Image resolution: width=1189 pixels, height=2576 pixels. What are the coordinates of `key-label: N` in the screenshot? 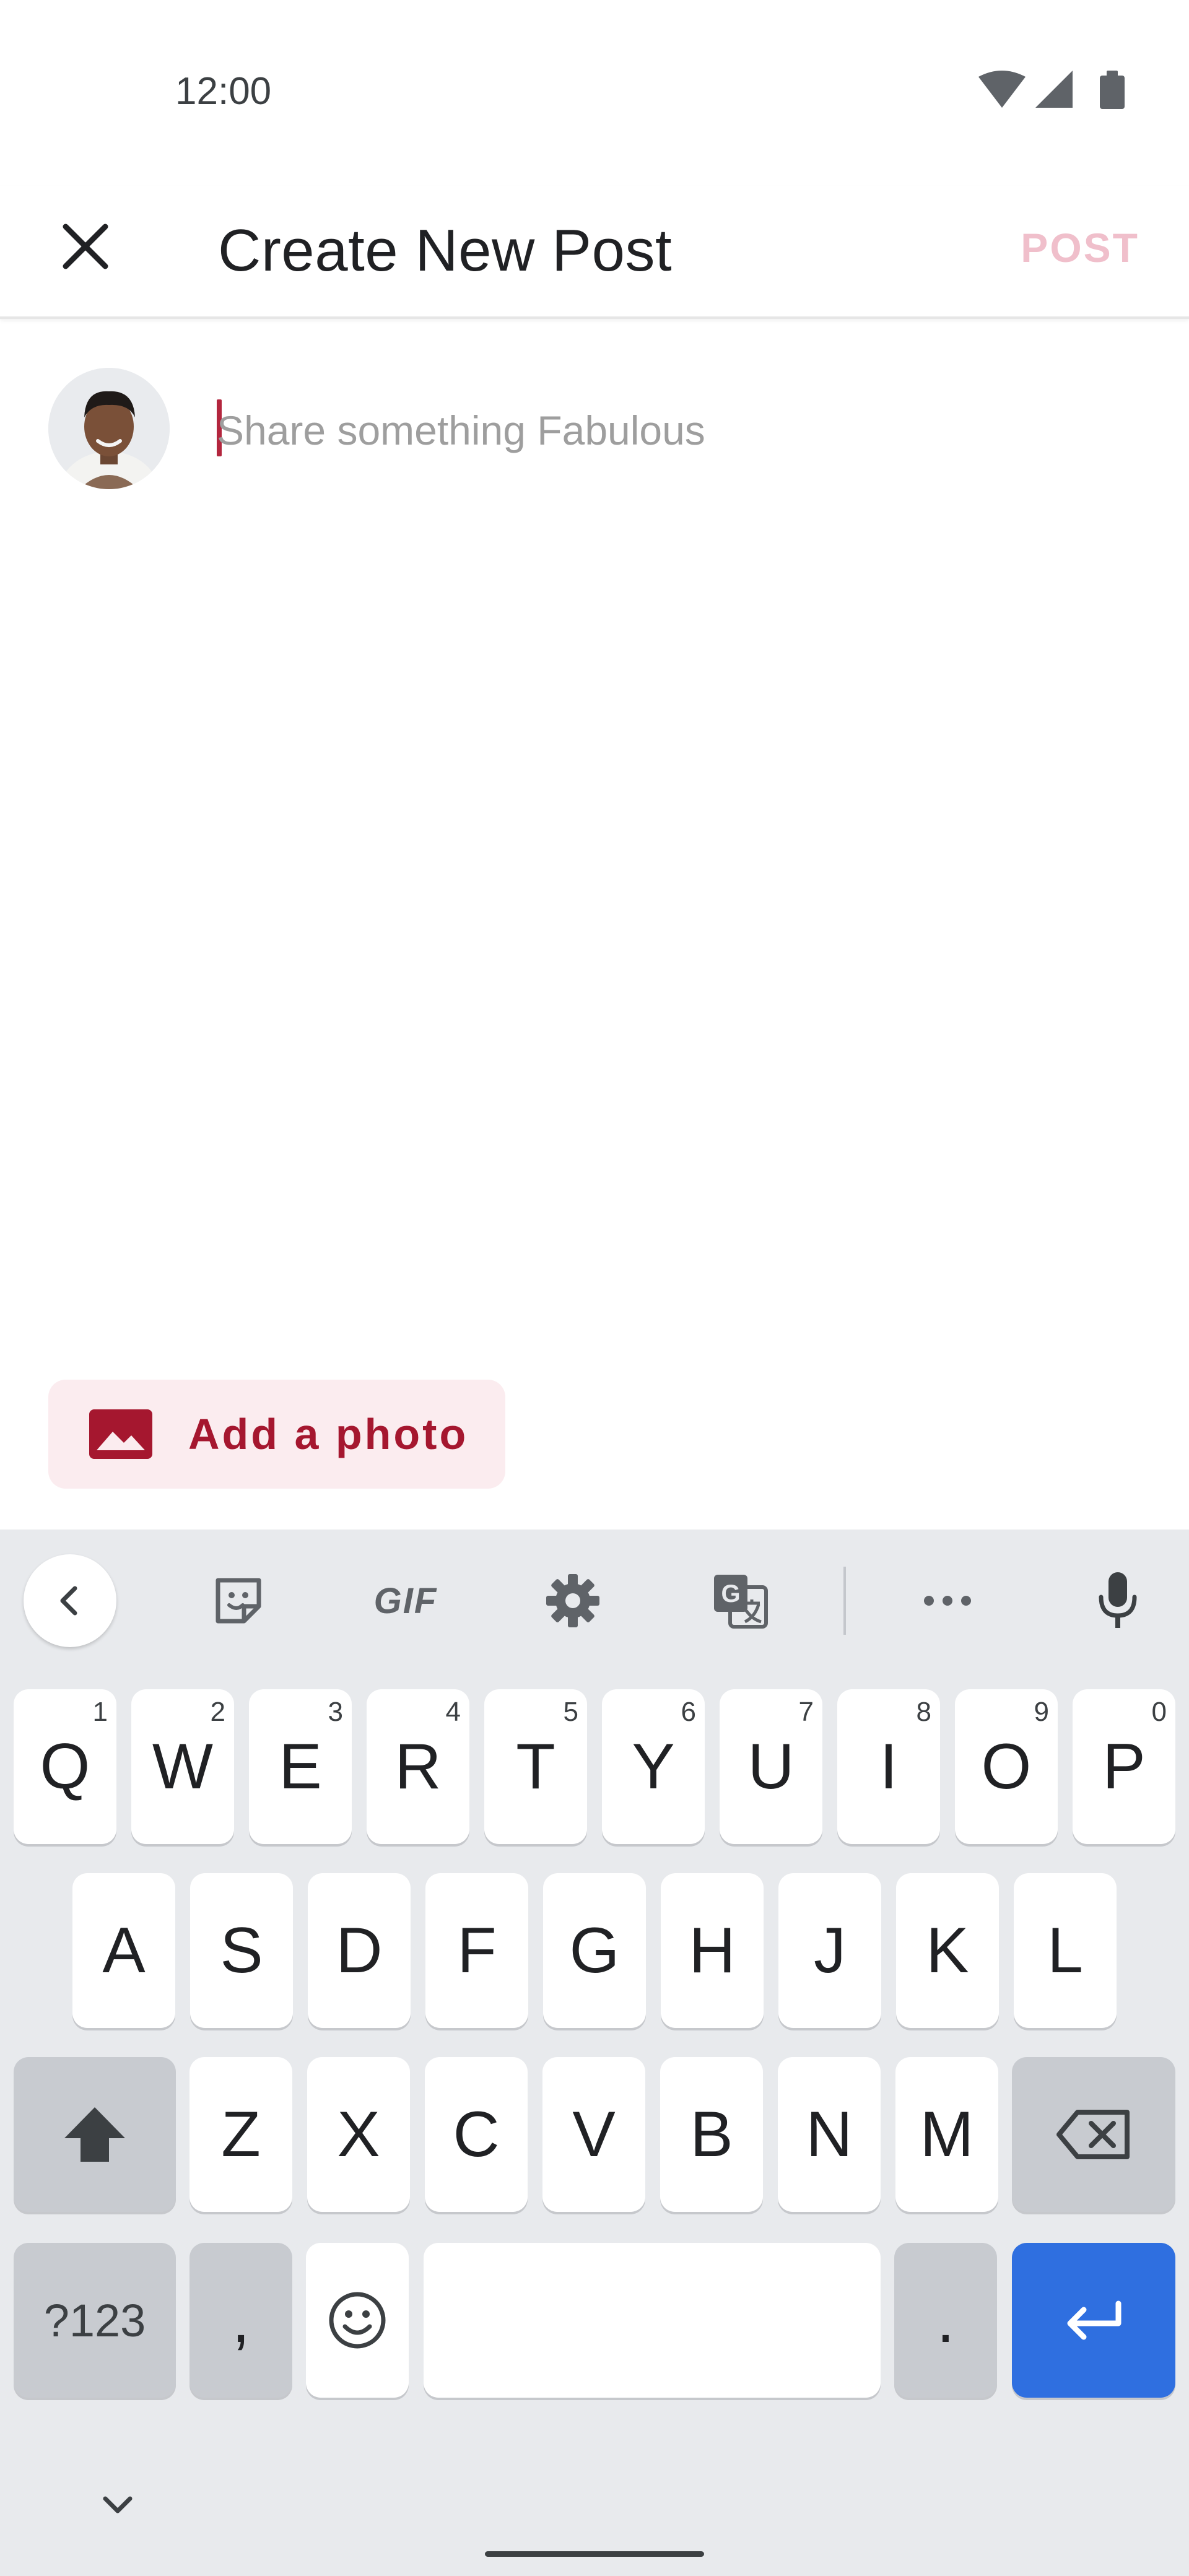 It's located at (829, 2134).